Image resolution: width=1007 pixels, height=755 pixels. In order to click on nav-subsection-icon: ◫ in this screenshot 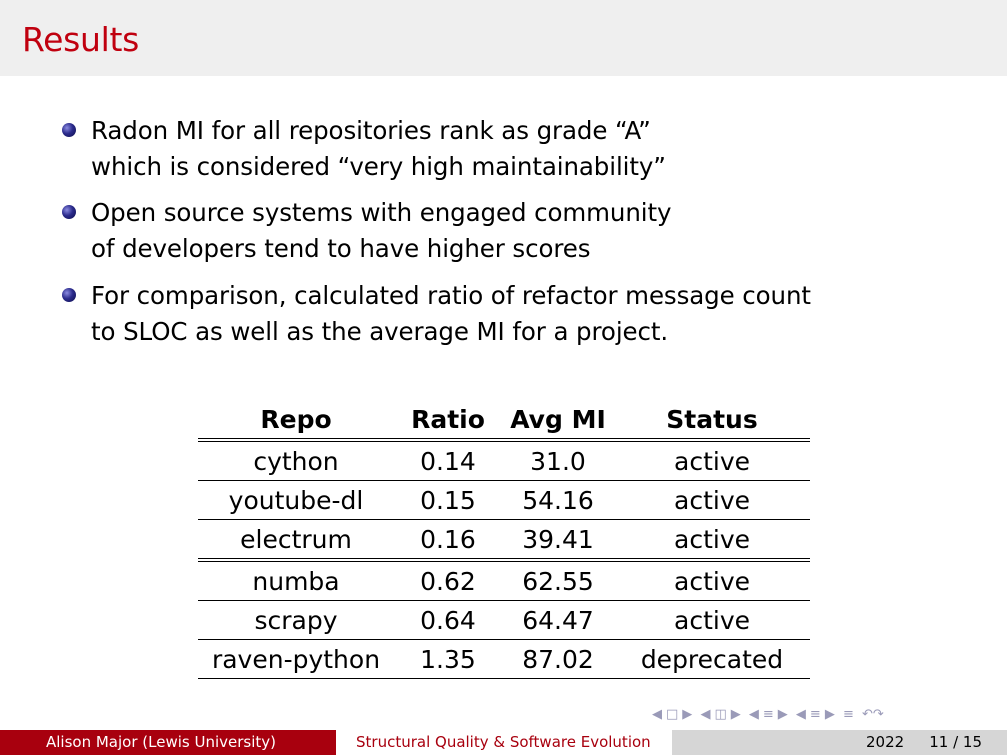, I will do `click(720, 715)`.